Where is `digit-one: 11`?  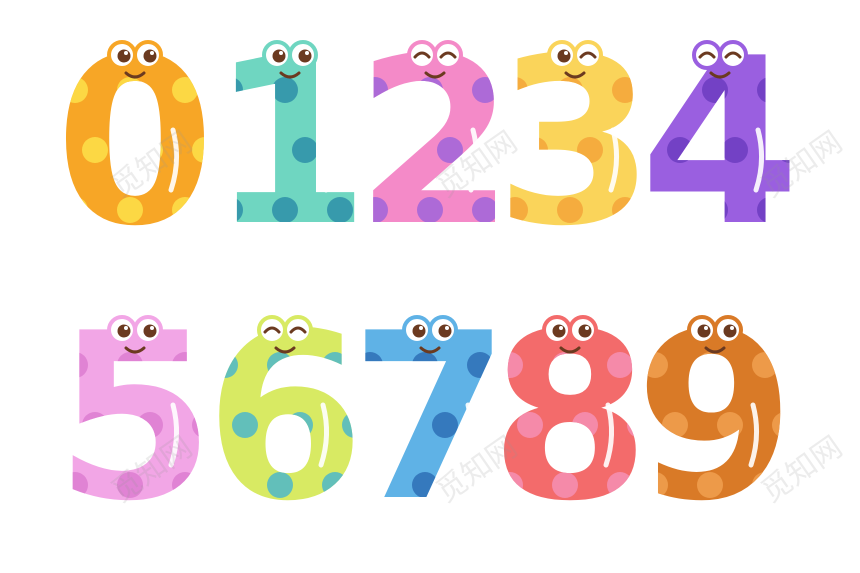 digit-one: 11 is located at coordinates (290, 143).